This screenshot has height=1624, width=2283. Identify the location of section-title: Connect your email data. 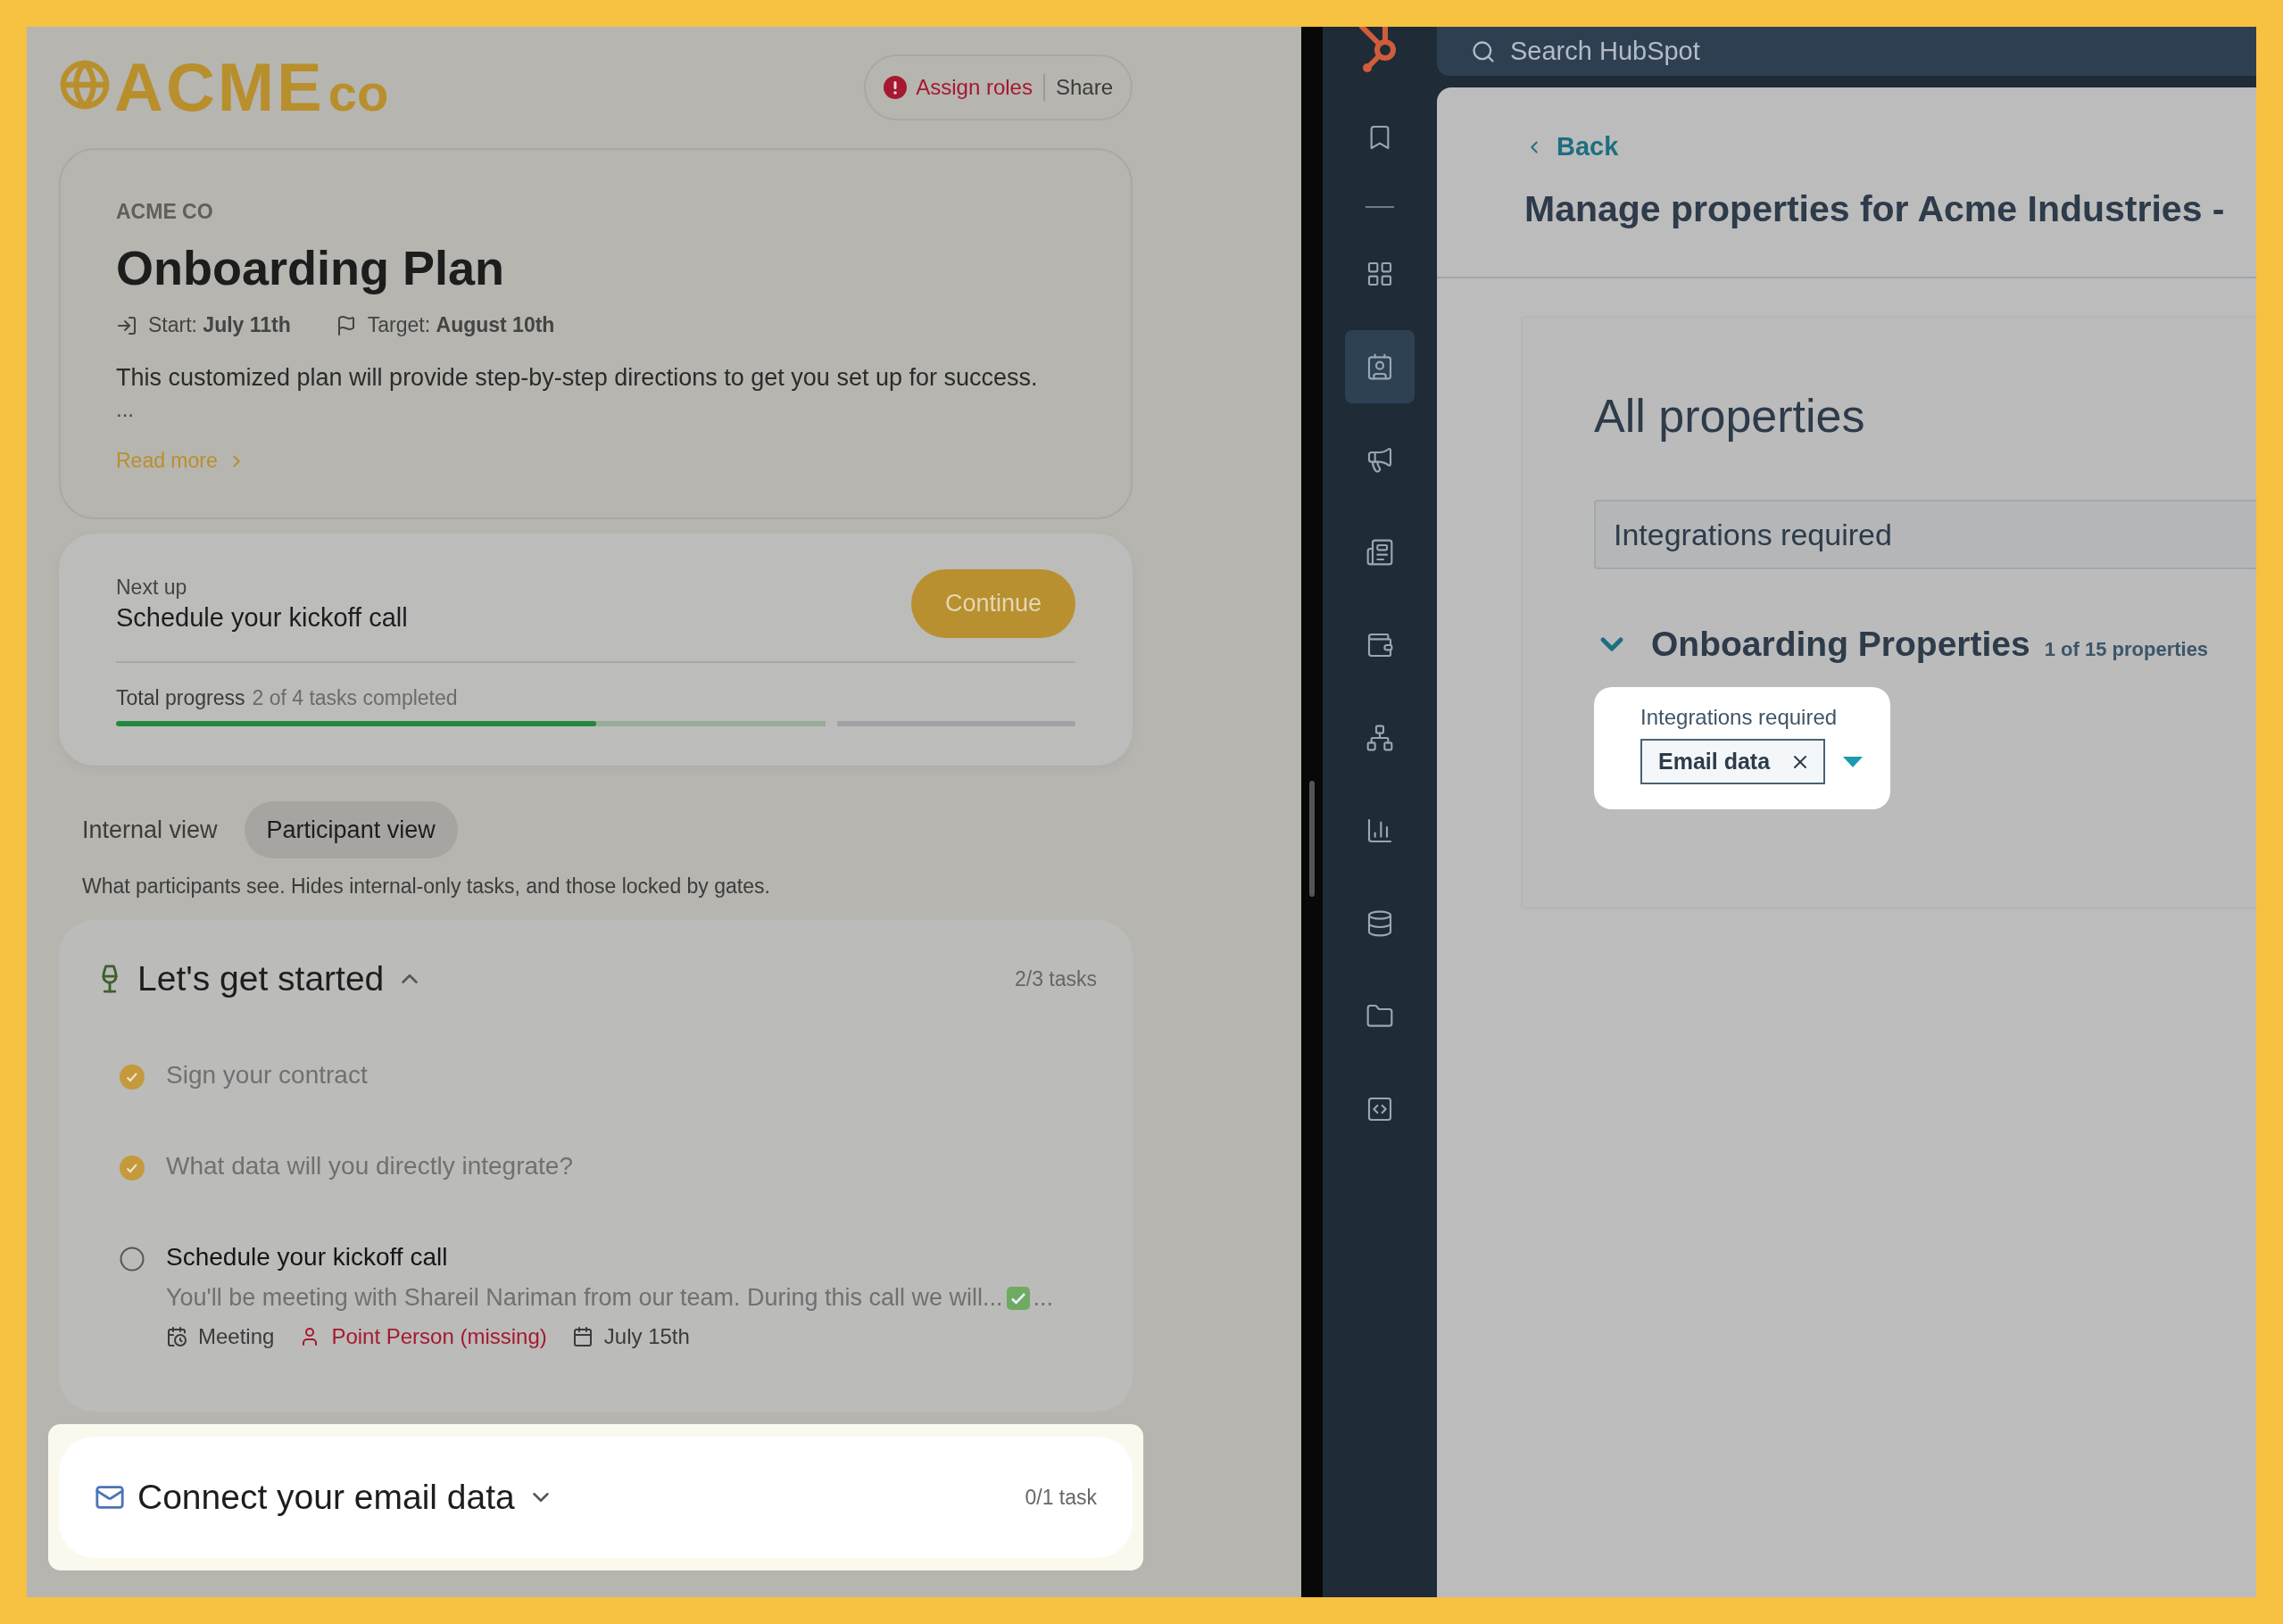
(326, 1497).